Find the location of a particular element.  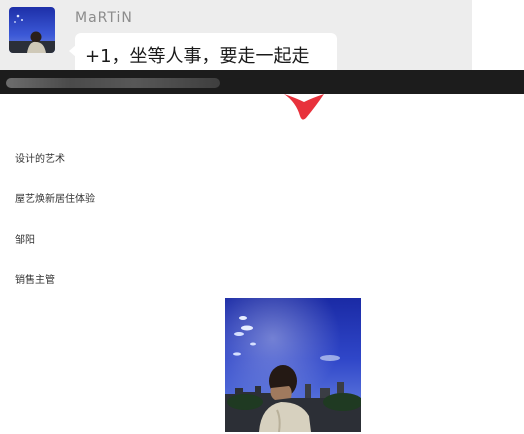

chat-area-margin is located at coordinates (498, 37).